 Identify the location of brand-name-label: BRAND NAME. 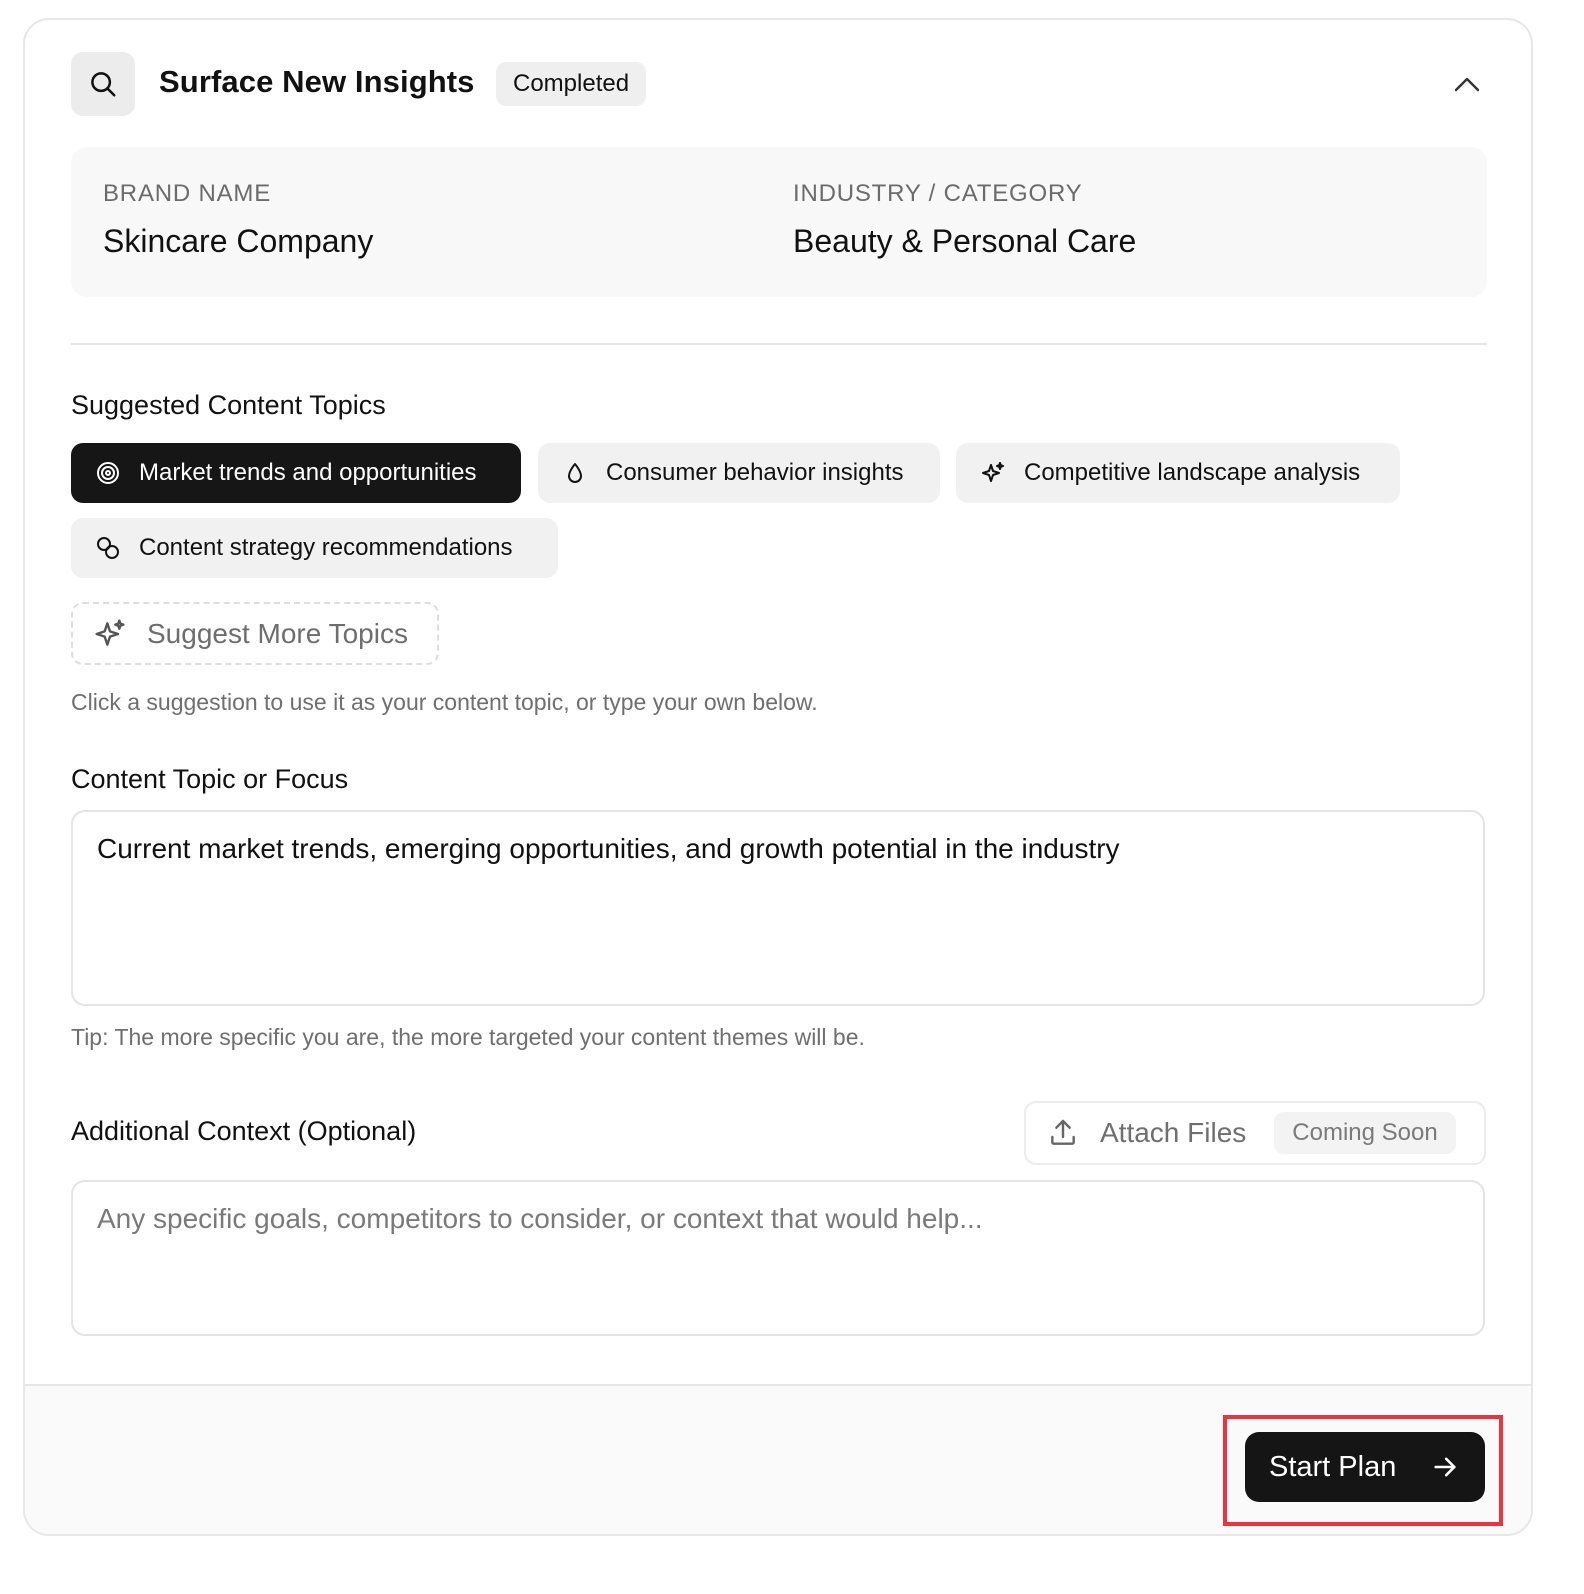
(187, 193).